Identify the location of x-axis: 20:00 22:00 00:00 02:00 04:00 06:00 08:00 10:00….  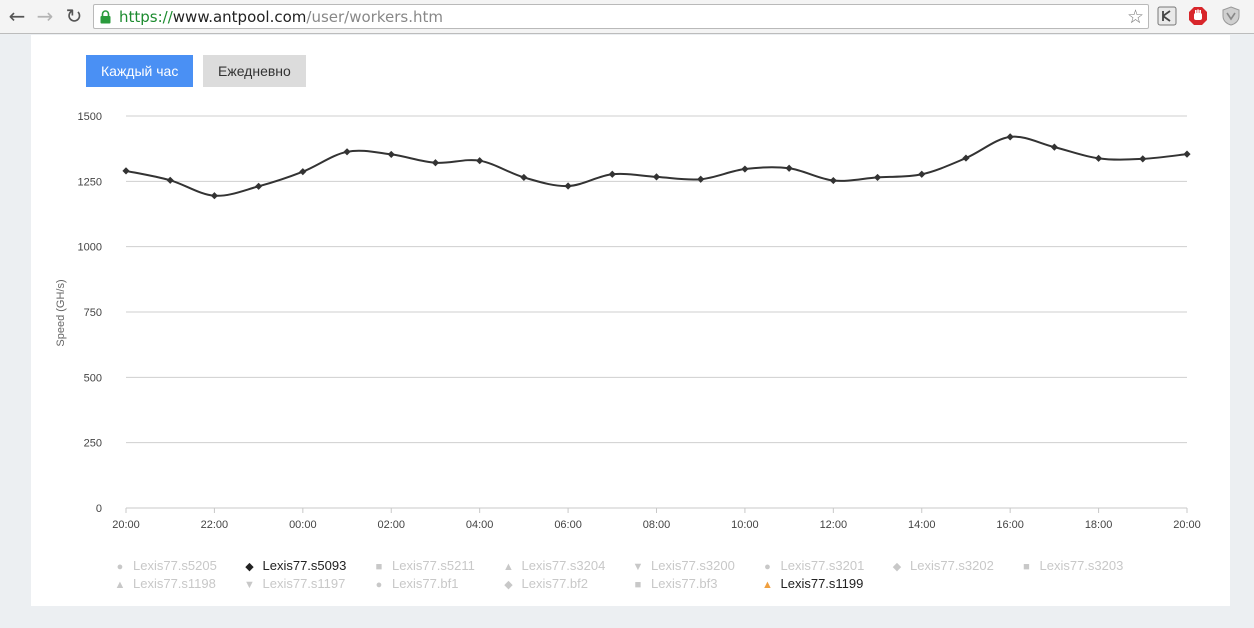
(656, 519).